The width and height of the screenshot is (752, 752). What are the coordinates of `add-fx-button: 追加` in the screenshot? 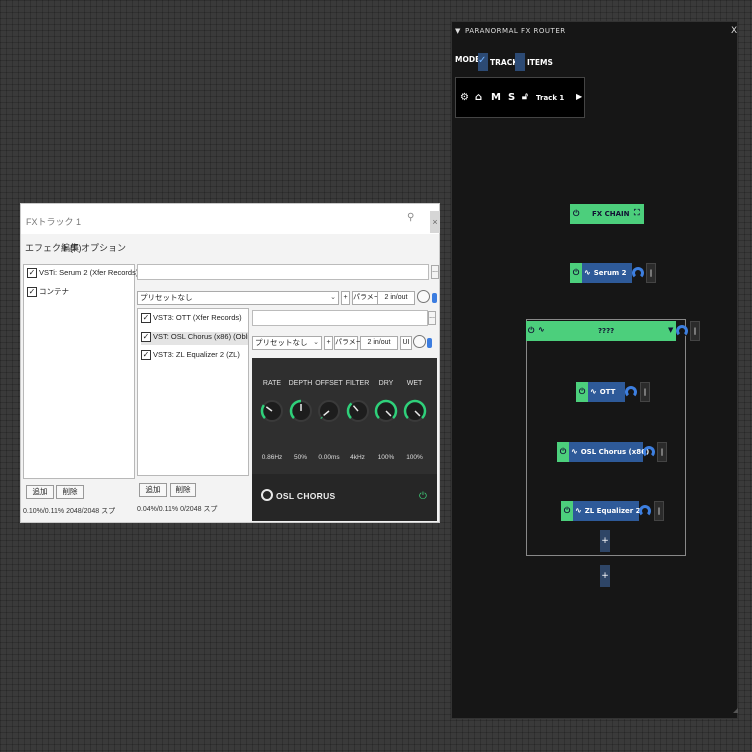 It's located at (40, 492).